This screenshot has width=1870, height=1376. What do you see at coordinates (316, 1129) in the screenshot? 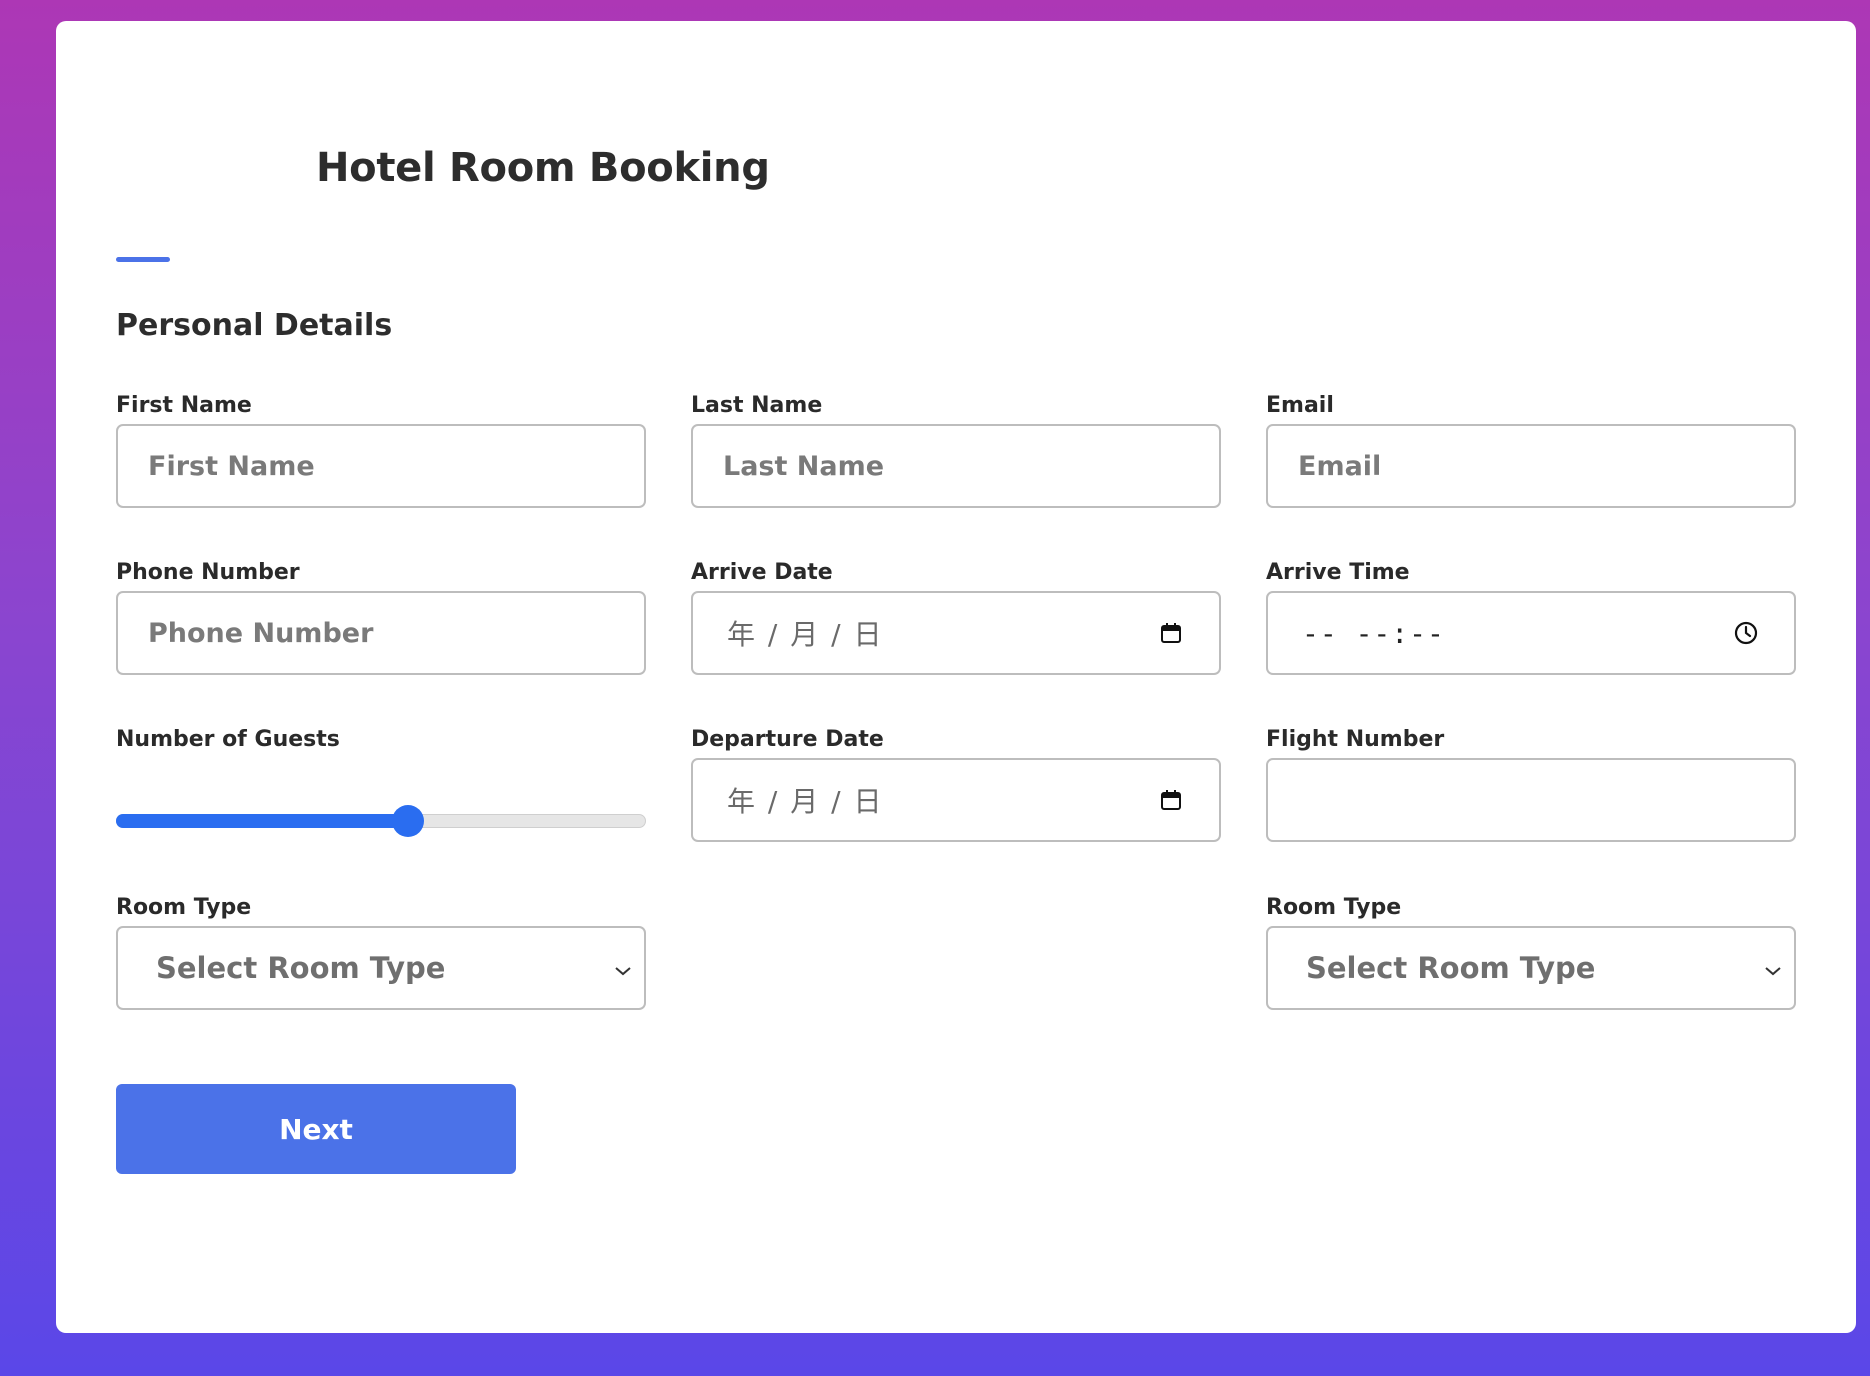
I see `next-button: Next` at bounding box center [316, 1129].